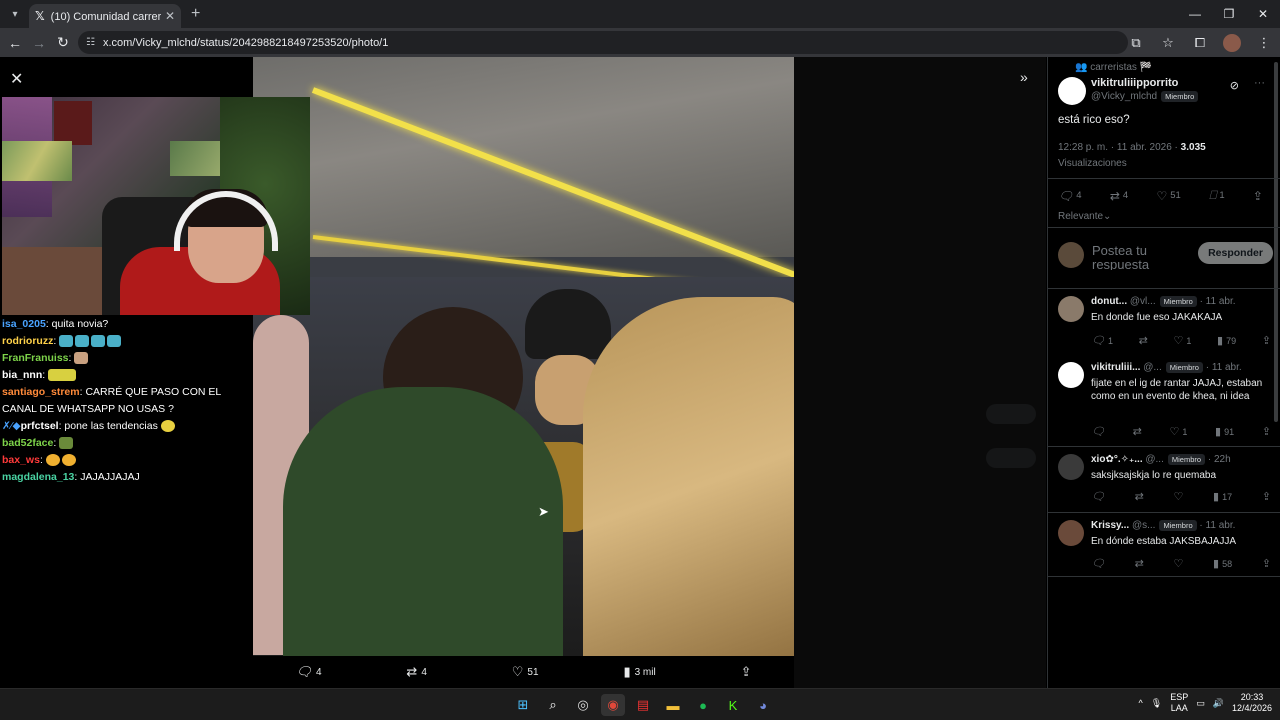  Describe the element at coordinates (1141, 703) in the screenshot. I see `tray-chevron-icon: ^` at that location.